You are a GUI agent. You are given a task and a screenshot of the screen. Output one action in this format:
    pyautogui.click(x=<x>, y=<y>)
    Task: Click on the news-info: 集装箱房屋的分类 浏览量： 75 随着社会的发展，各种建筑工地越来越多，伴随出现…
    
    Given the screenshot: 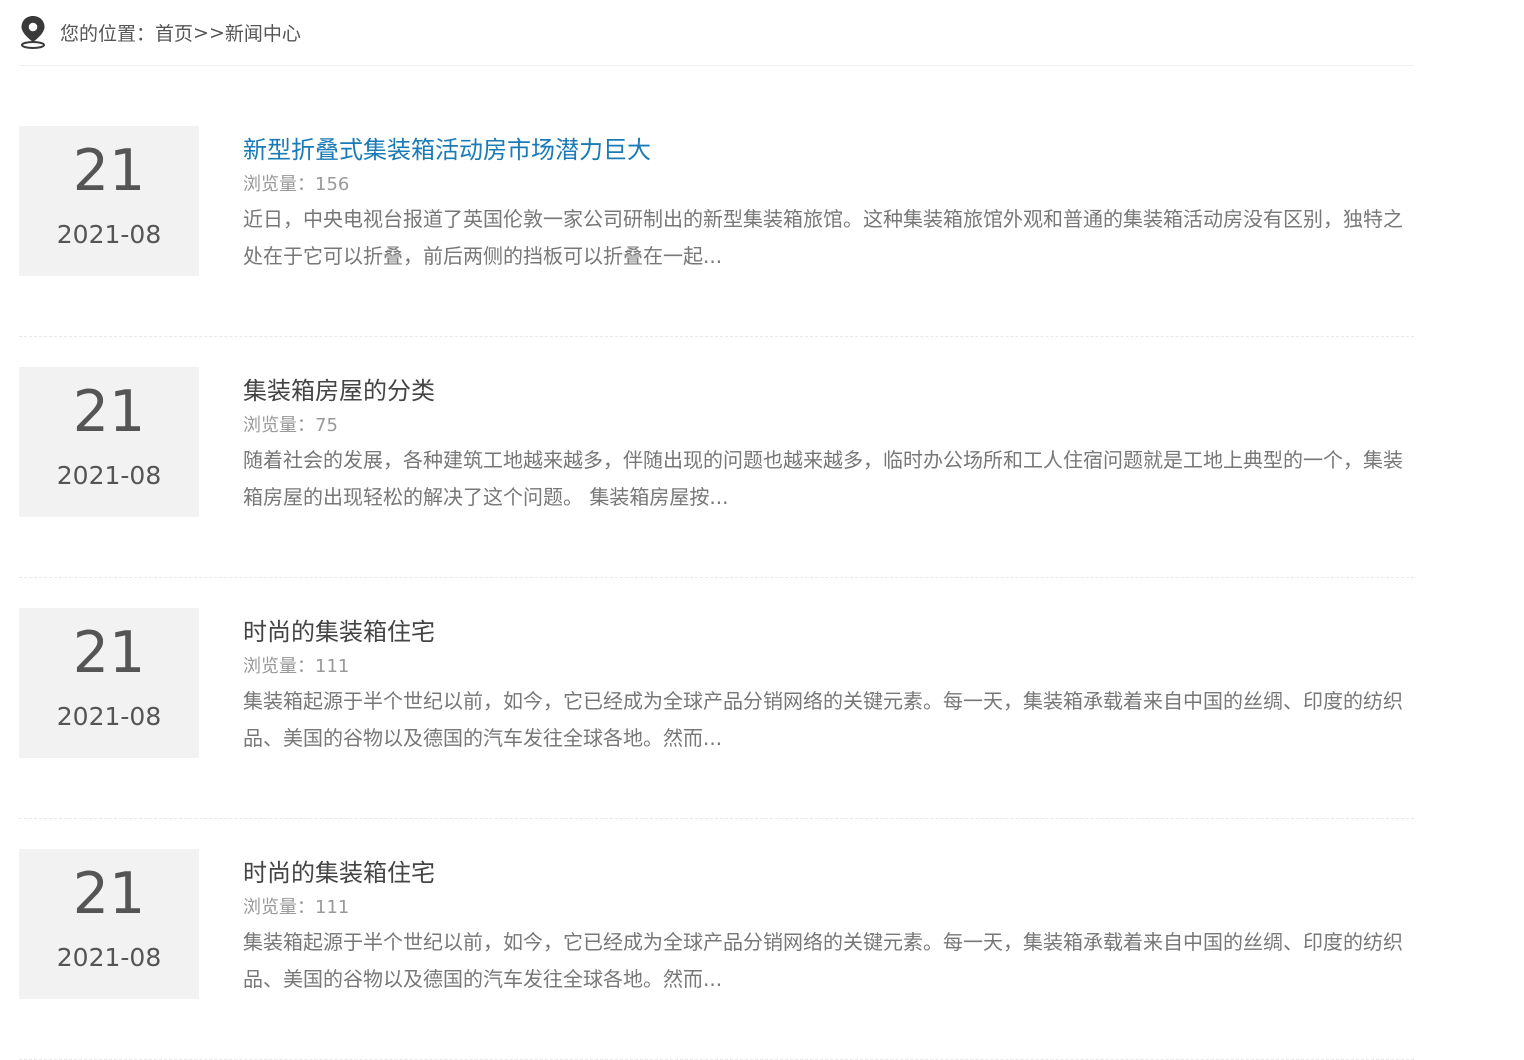 What is the action you would take?
    pyautogui.click(x=829, y=444)
    